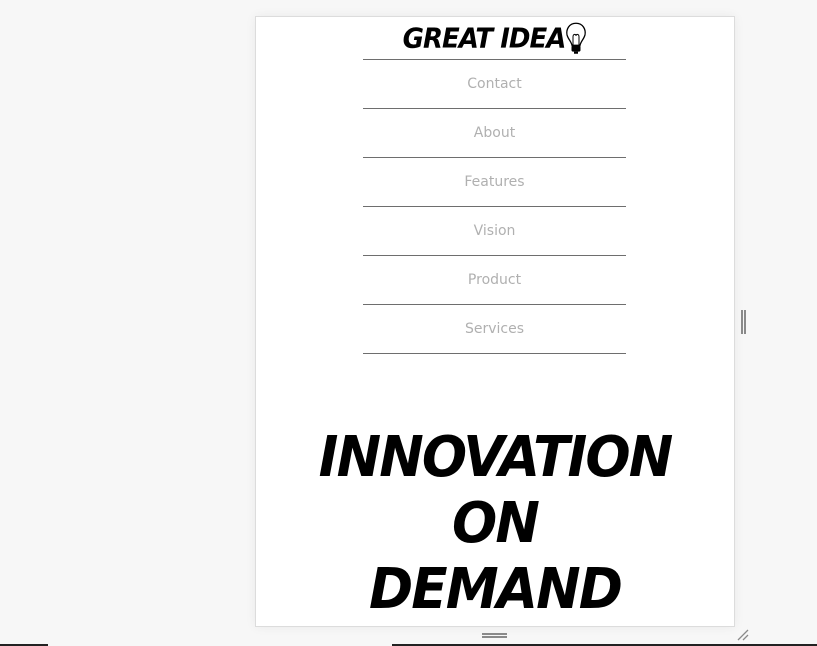 The height and width of the screenshot is (646, 817). Describe the element at coordinates (496, 589) in the screenshot. I see `hero-line-3: DEMAND` at that location.